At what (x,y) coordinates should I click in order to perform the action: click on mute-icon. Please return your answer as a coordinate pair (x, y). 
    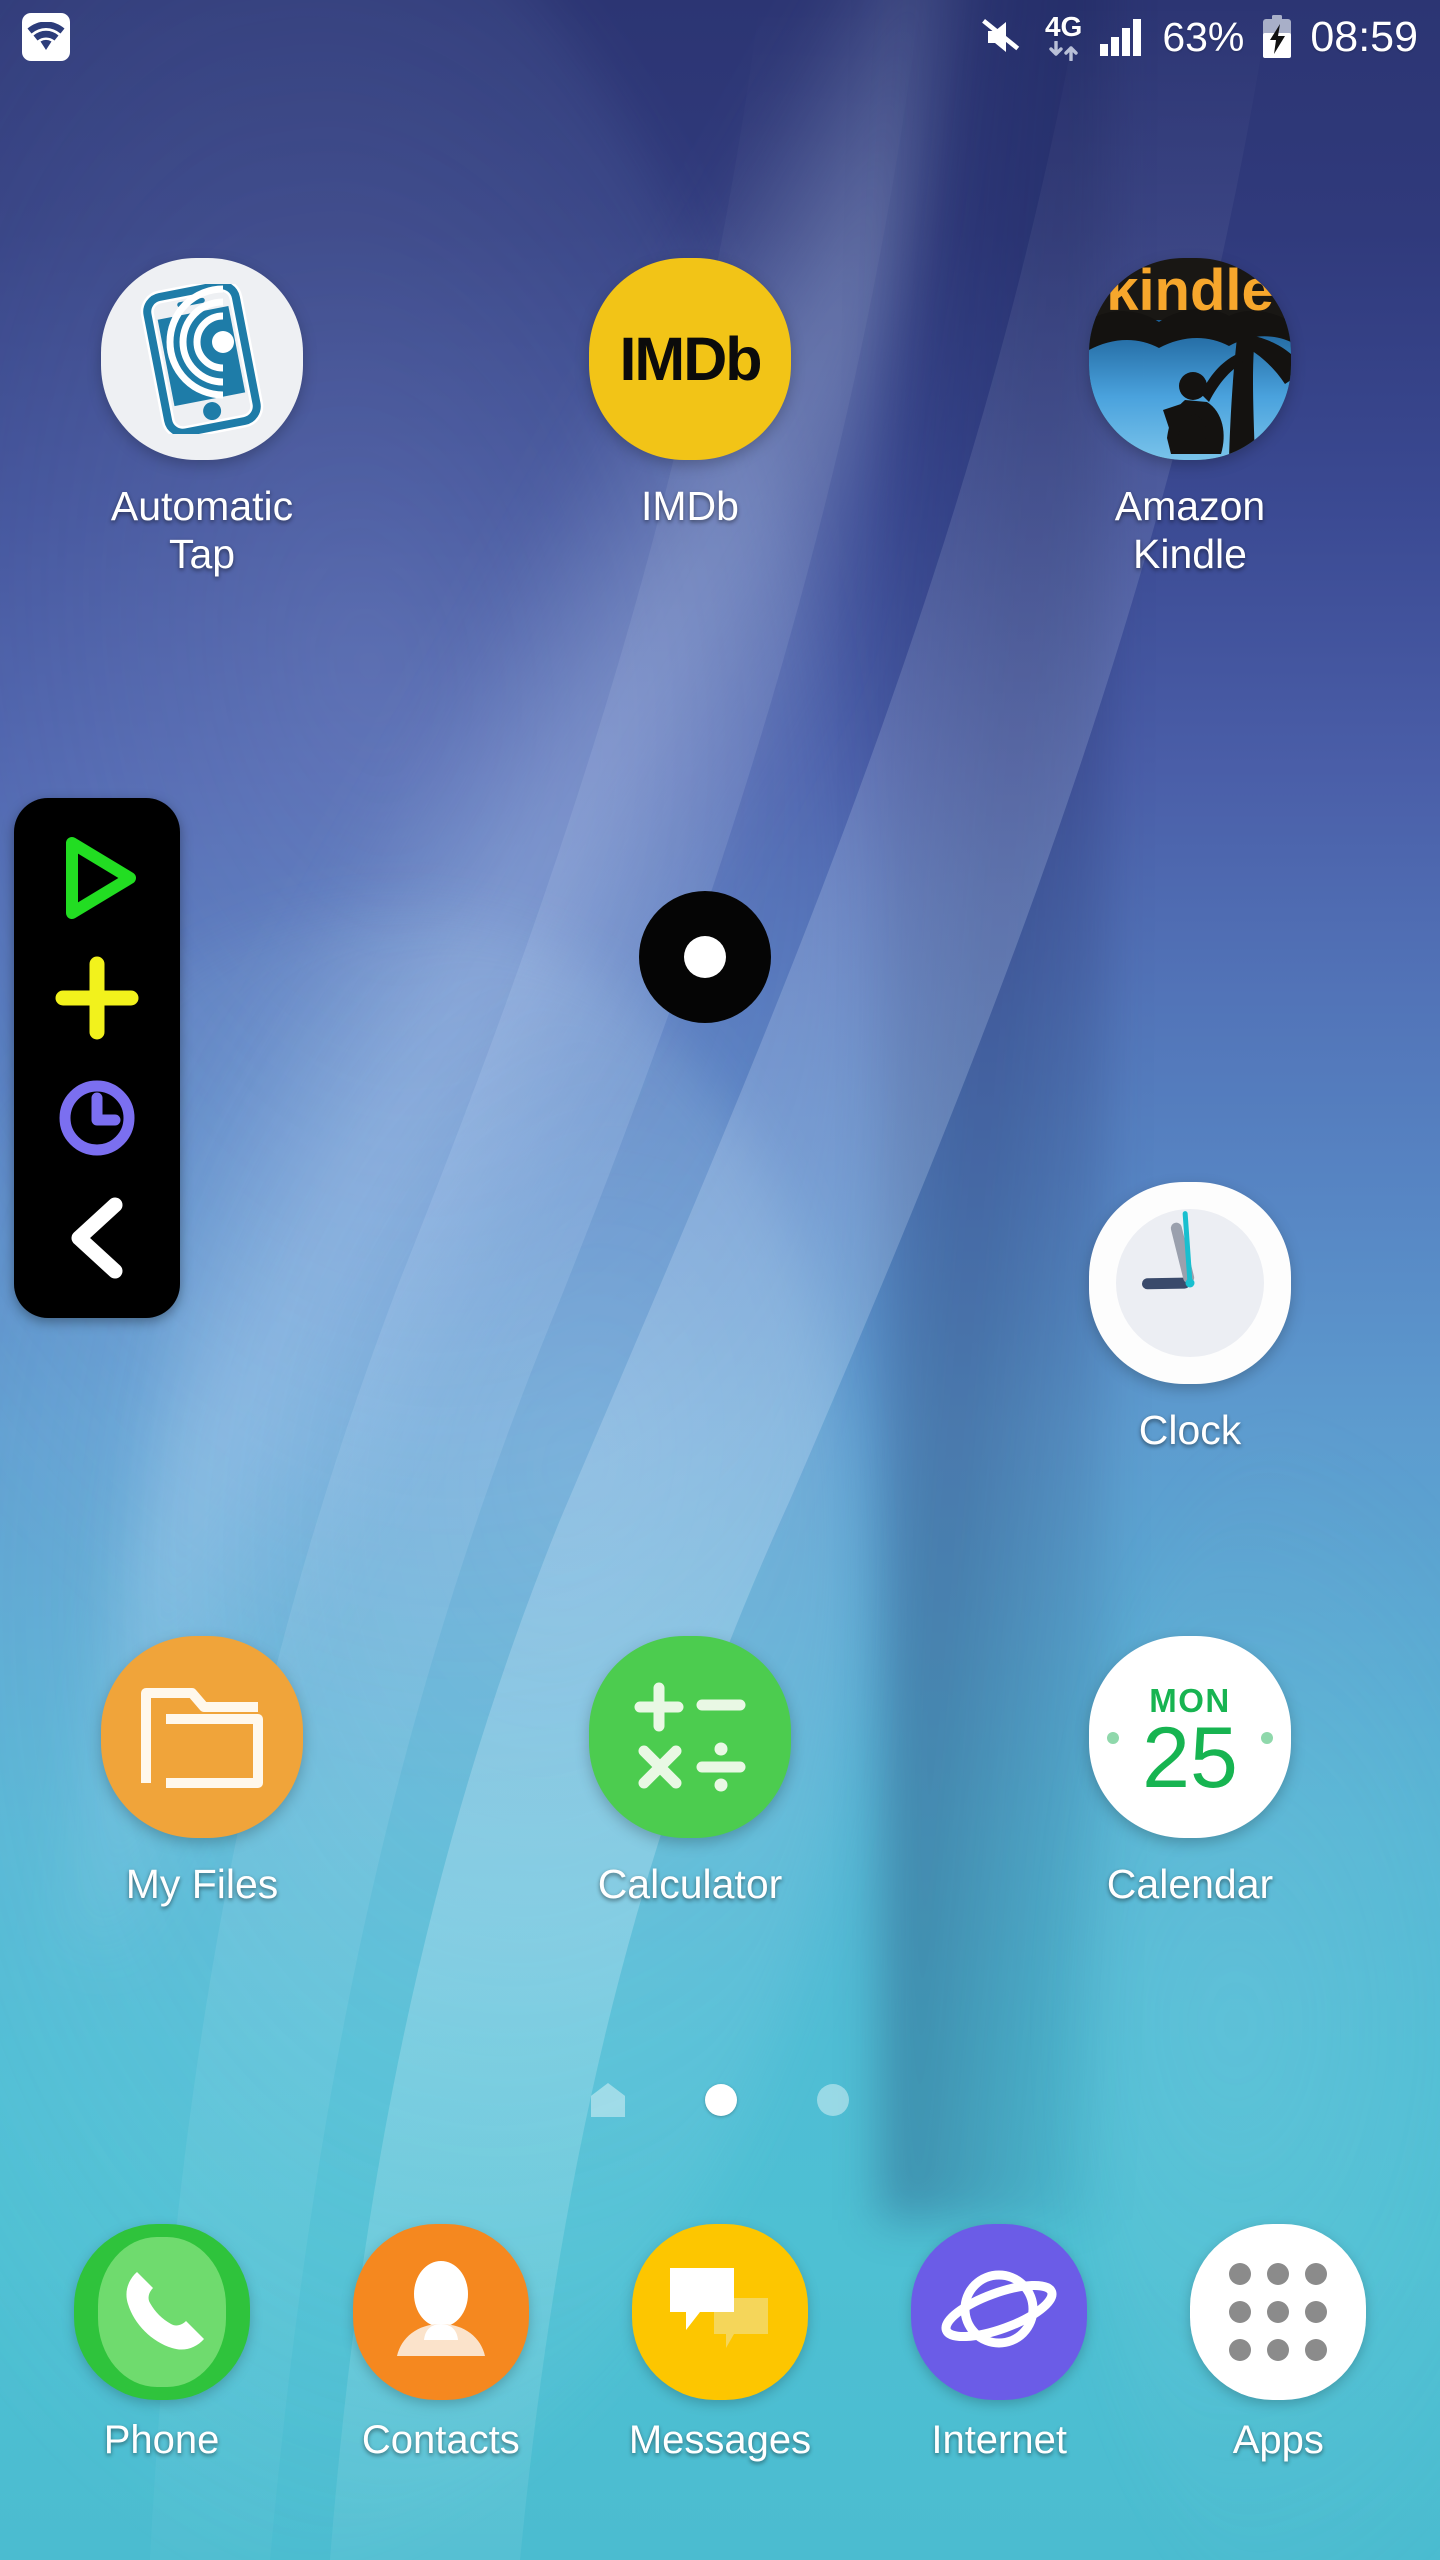
    Looking at the image, I should click on (1005, 37).